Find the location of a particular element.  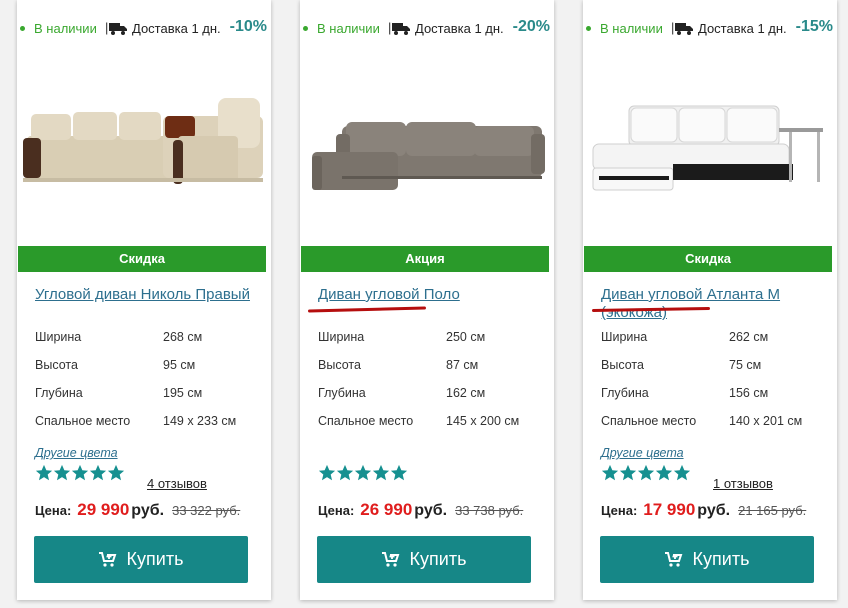

spec-depth: Глубина 156 см is located at coordinates (685, 393).